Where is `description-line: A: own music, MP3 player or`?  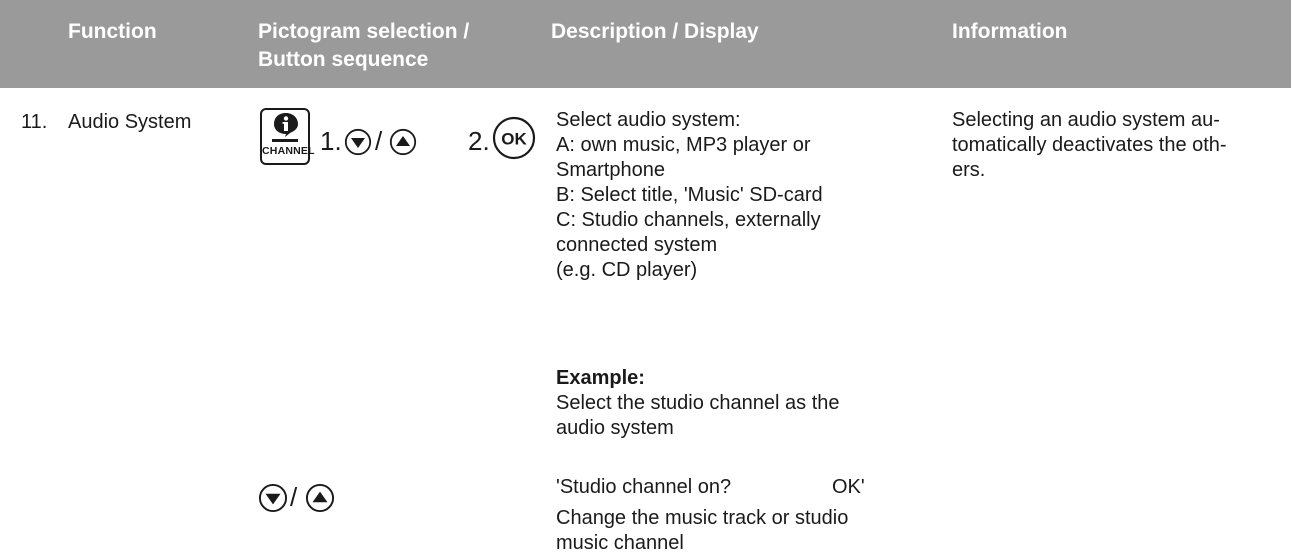
description-line: A: own music, MP3 player or is located at coordinates (683, 145).